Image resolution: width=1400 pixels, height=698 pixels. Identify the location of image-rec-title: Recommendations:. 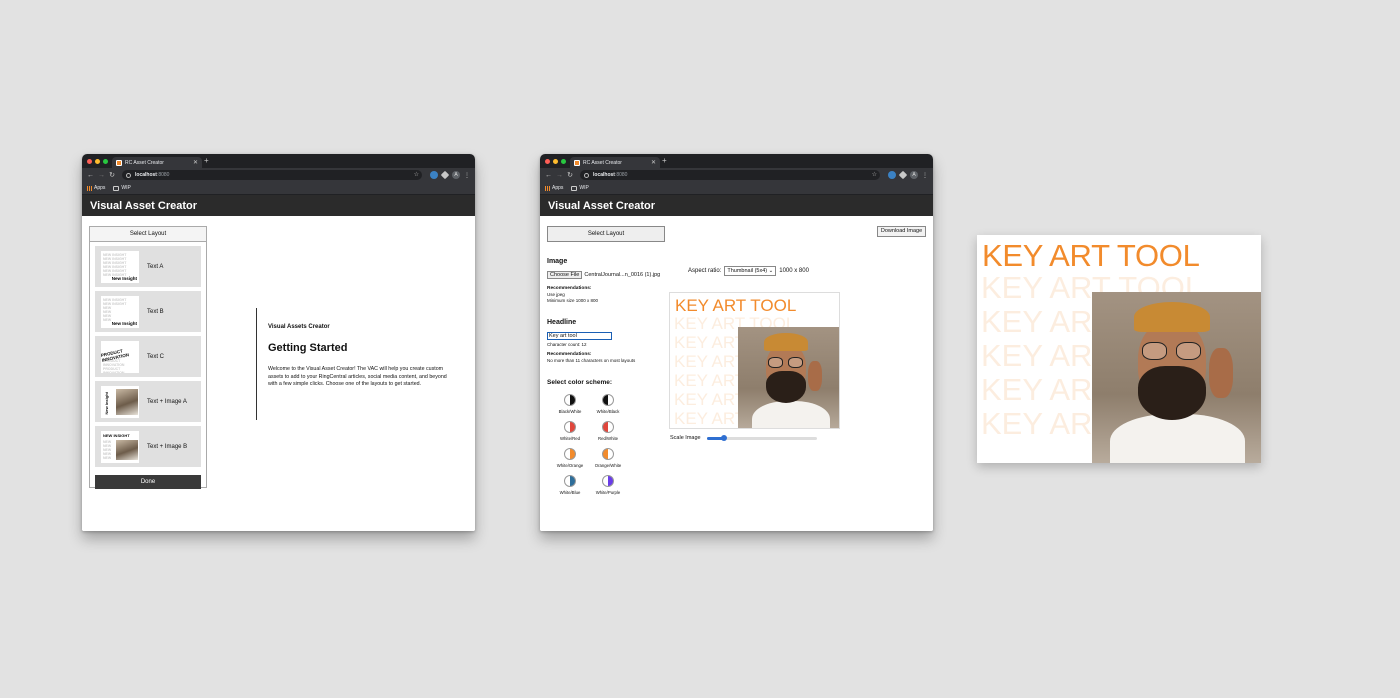
(569, 288).